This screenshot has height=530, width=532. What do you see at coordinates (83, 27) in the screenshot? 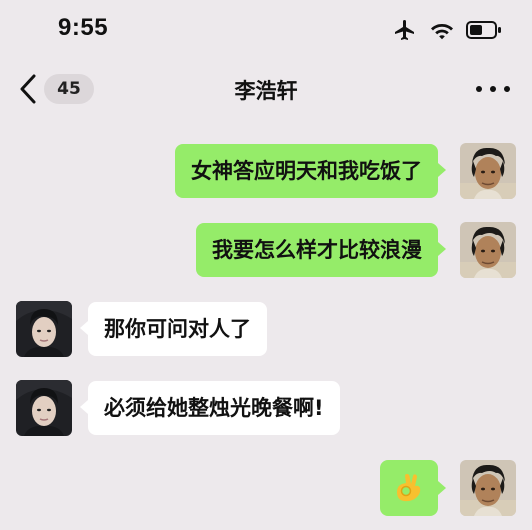
I see `status-time: 9:55` at bounding box center [83, 27].